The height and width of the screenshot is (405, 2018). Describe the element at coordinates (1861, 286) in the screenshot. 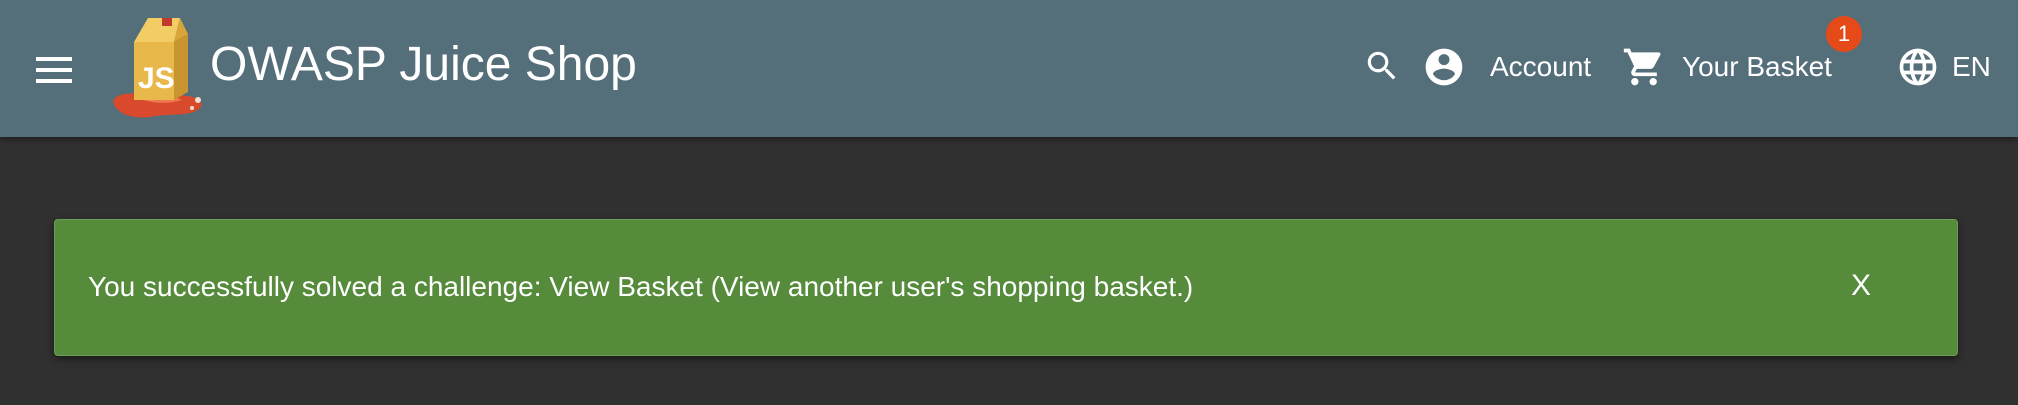

I see `close-notification-button: X` at that location.